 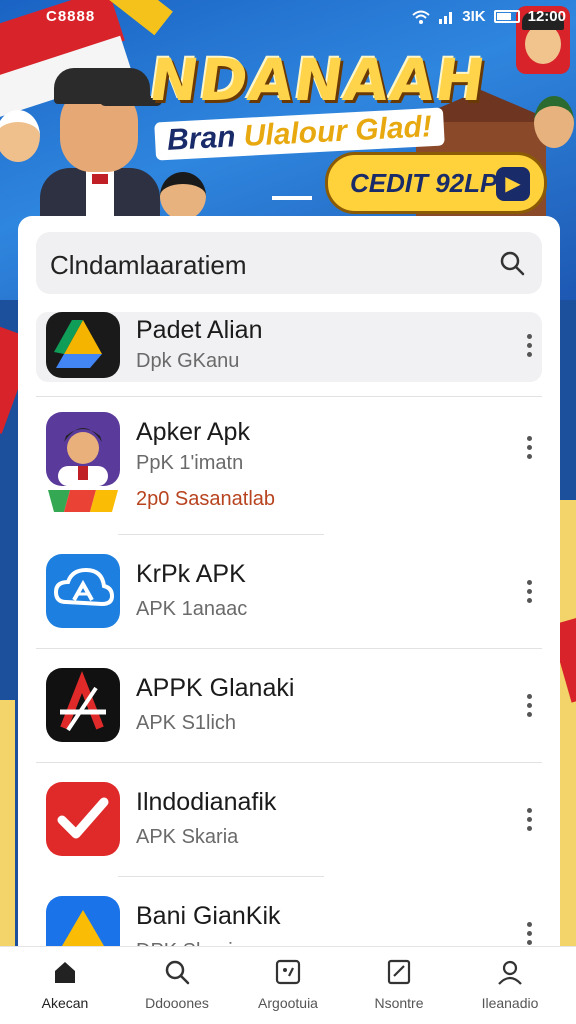 What do you see at coordinates (289, 708) in the screenshot?
I see `app-list-item: APPK Glanaki APK S1lich` at bounding box center [289, 708].